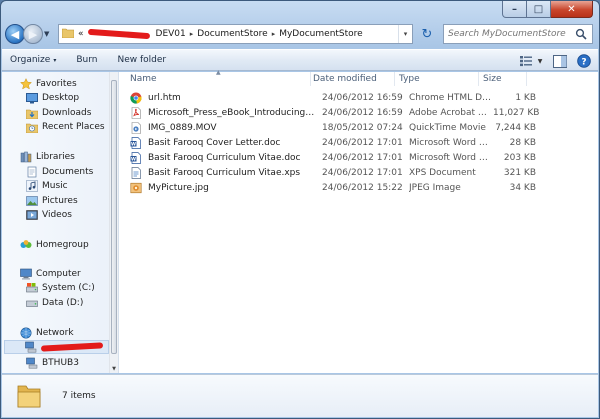  Describe the element at coordinates (171, 34) in the screenshot. I see `breadcrumb-dev01: DEV01` at that location.